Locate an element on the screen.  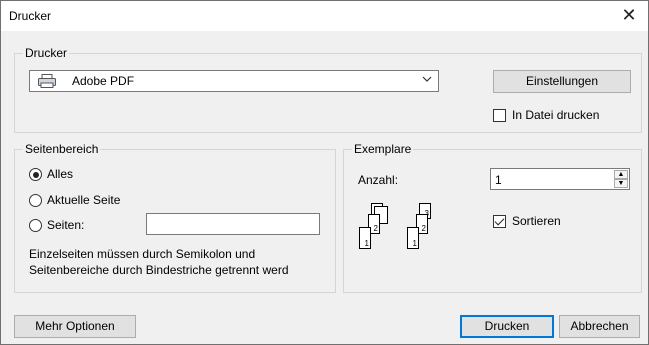
title-bar: Drucker ✕ is located at coordinates (324, 16).